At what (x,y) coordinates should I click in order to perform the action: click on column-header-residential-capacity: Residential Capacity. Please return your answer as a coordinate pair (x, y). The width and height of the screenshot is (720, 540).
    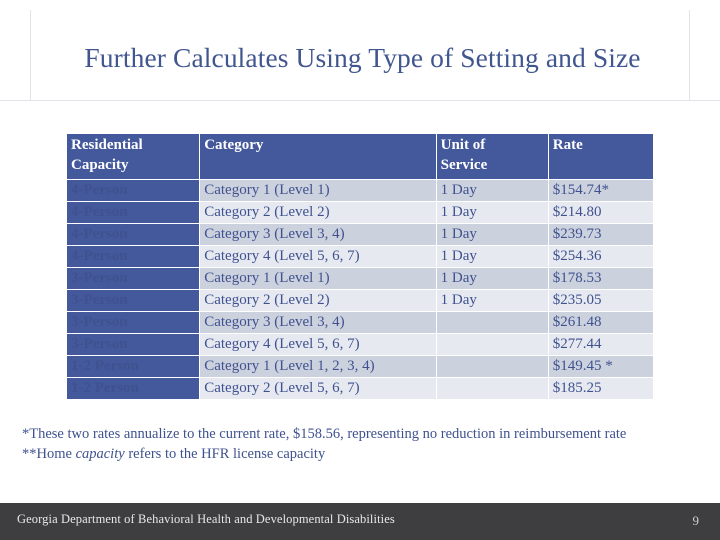
    Looking at the image, I should click on (133, 156).